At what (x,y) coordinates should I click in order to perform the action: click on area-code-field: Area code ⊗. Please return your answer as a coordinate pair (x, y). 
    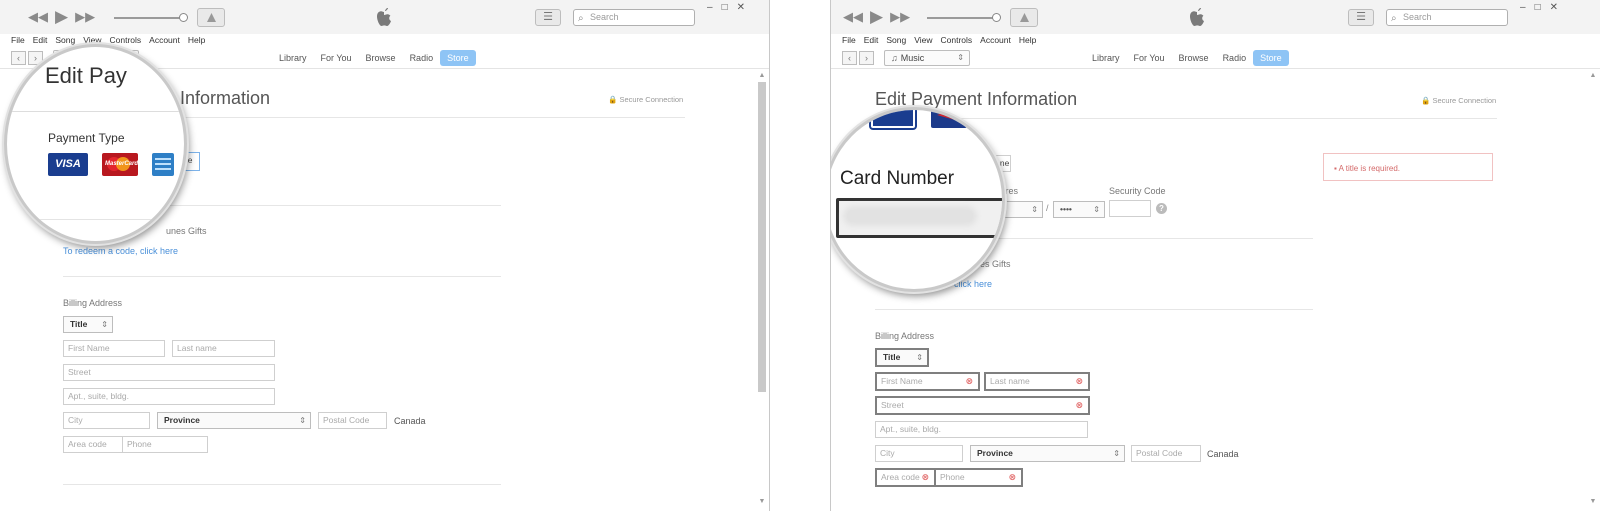
    Looking at the image, I should click on (905, 477).